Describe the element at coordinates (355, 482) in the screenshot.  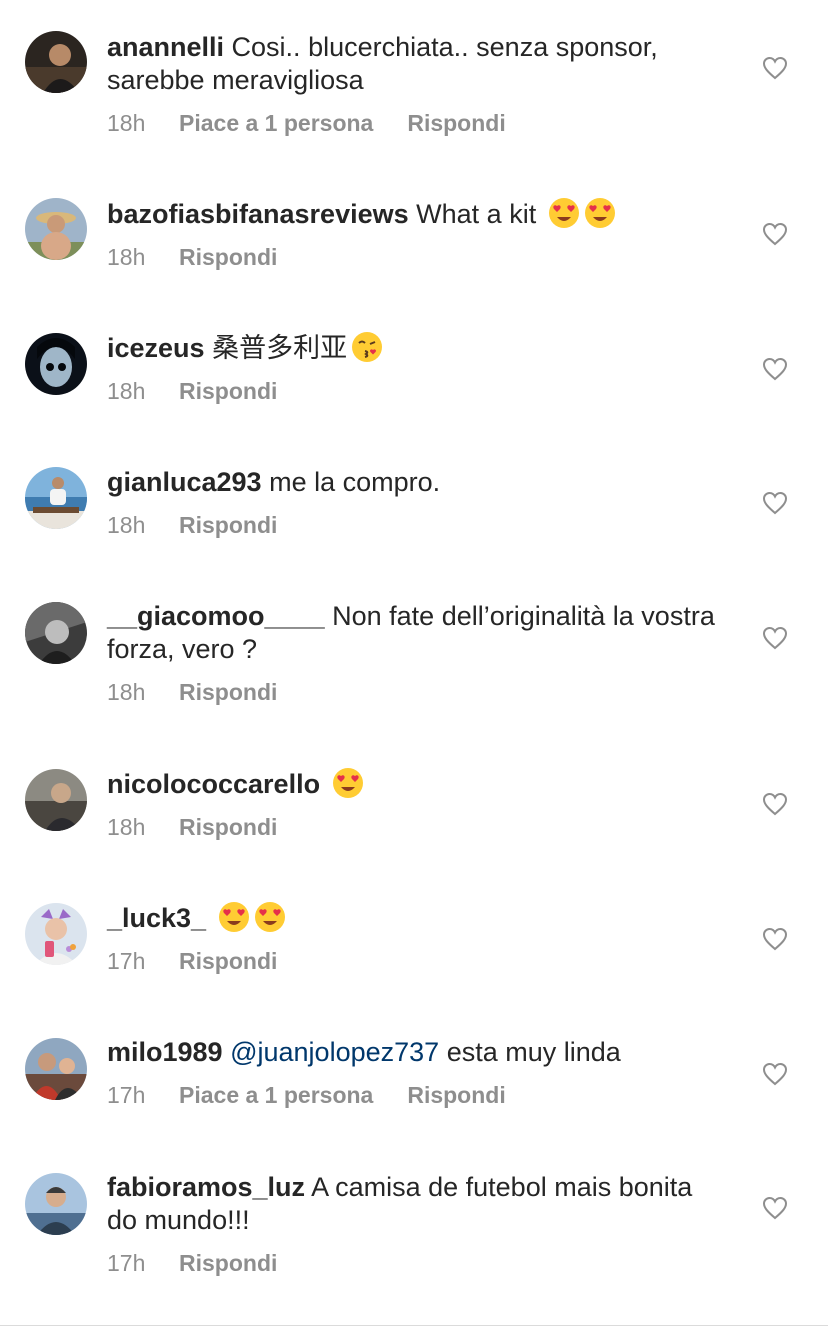
I see `comment-body: me la compro.` at that location.